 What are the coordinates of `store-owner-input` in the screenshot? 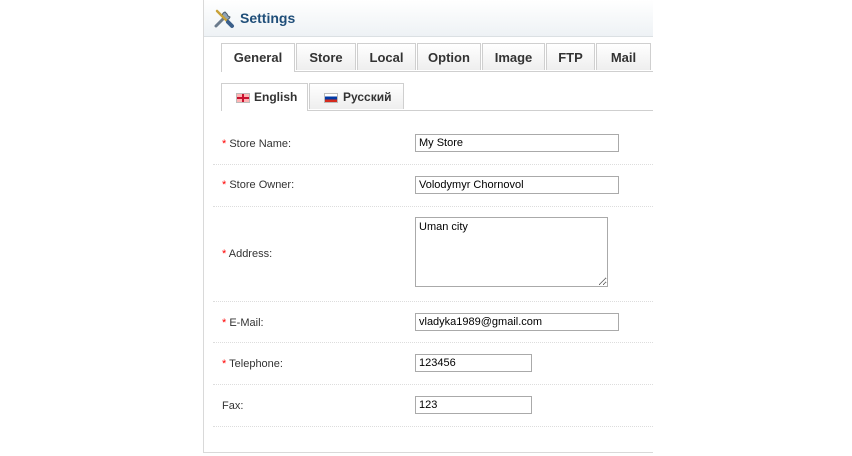 It's located at (517, 185).